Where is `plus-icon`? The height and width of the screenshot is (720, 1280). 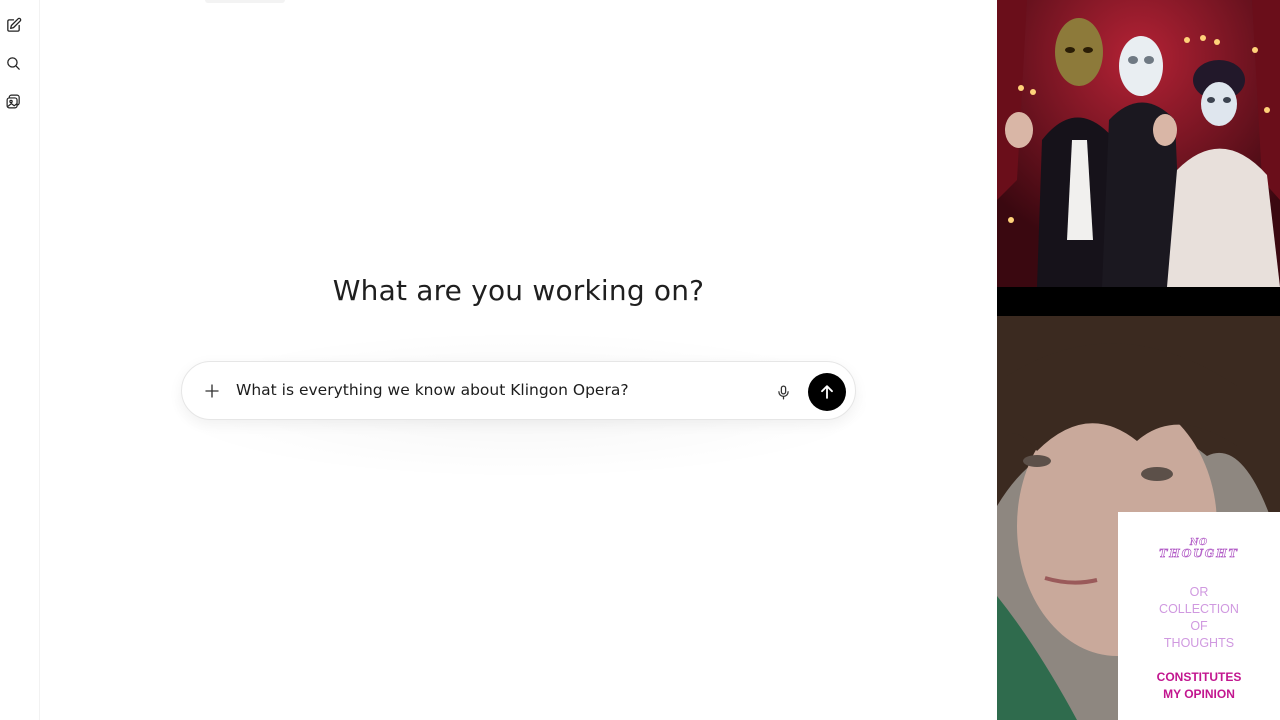
plus-icon is located at coordinates (212, 391).